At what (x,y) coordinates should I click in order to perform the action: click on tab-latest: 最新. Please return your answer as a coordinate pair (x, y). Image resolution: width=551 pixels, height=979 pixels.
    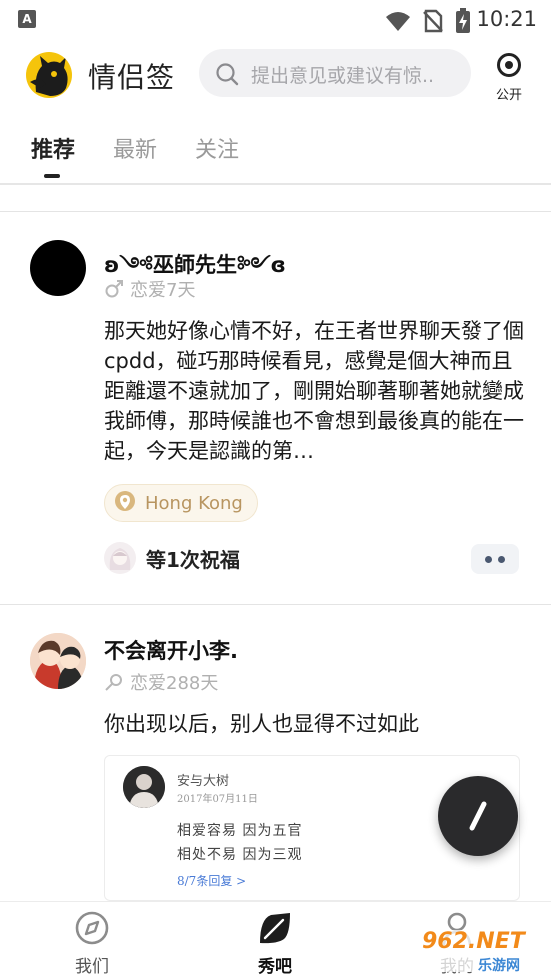
    Looking at the image, I should click on (135, 148).